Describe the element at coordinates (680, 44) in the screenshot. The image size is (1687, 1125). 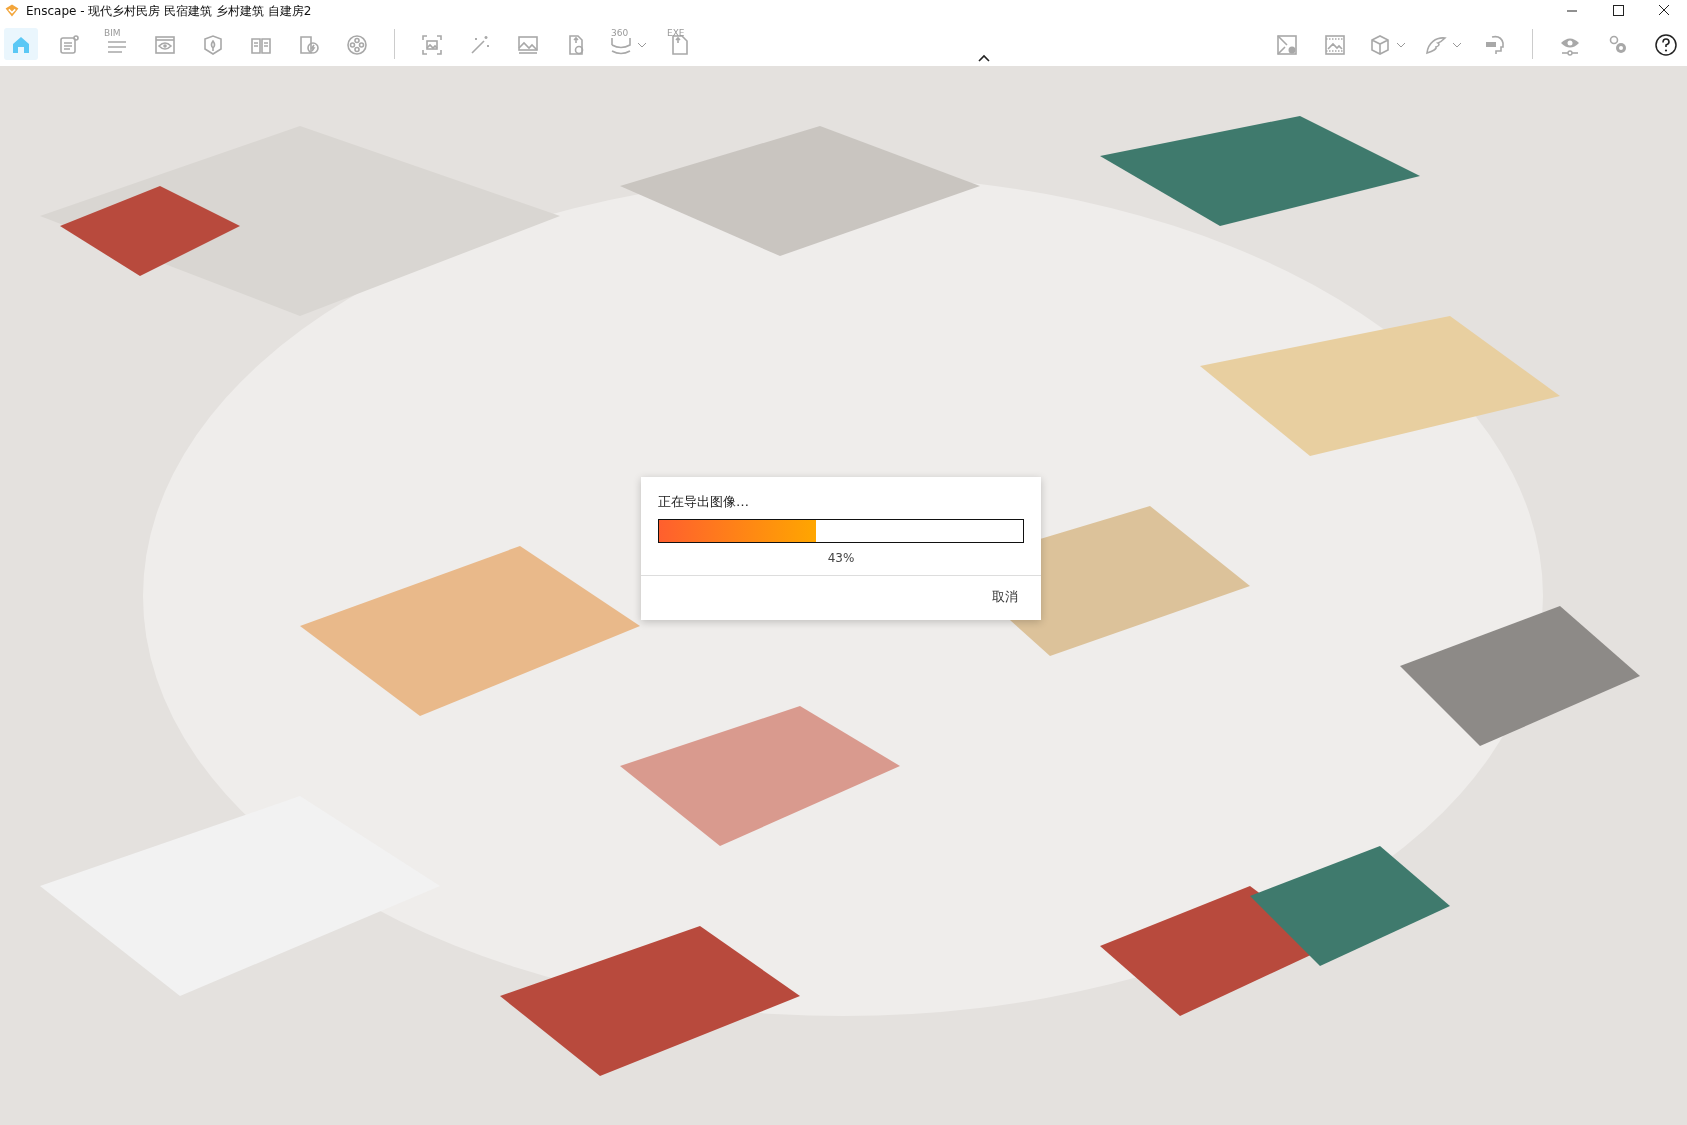
I see `toolbar-button: EXE` at that location.